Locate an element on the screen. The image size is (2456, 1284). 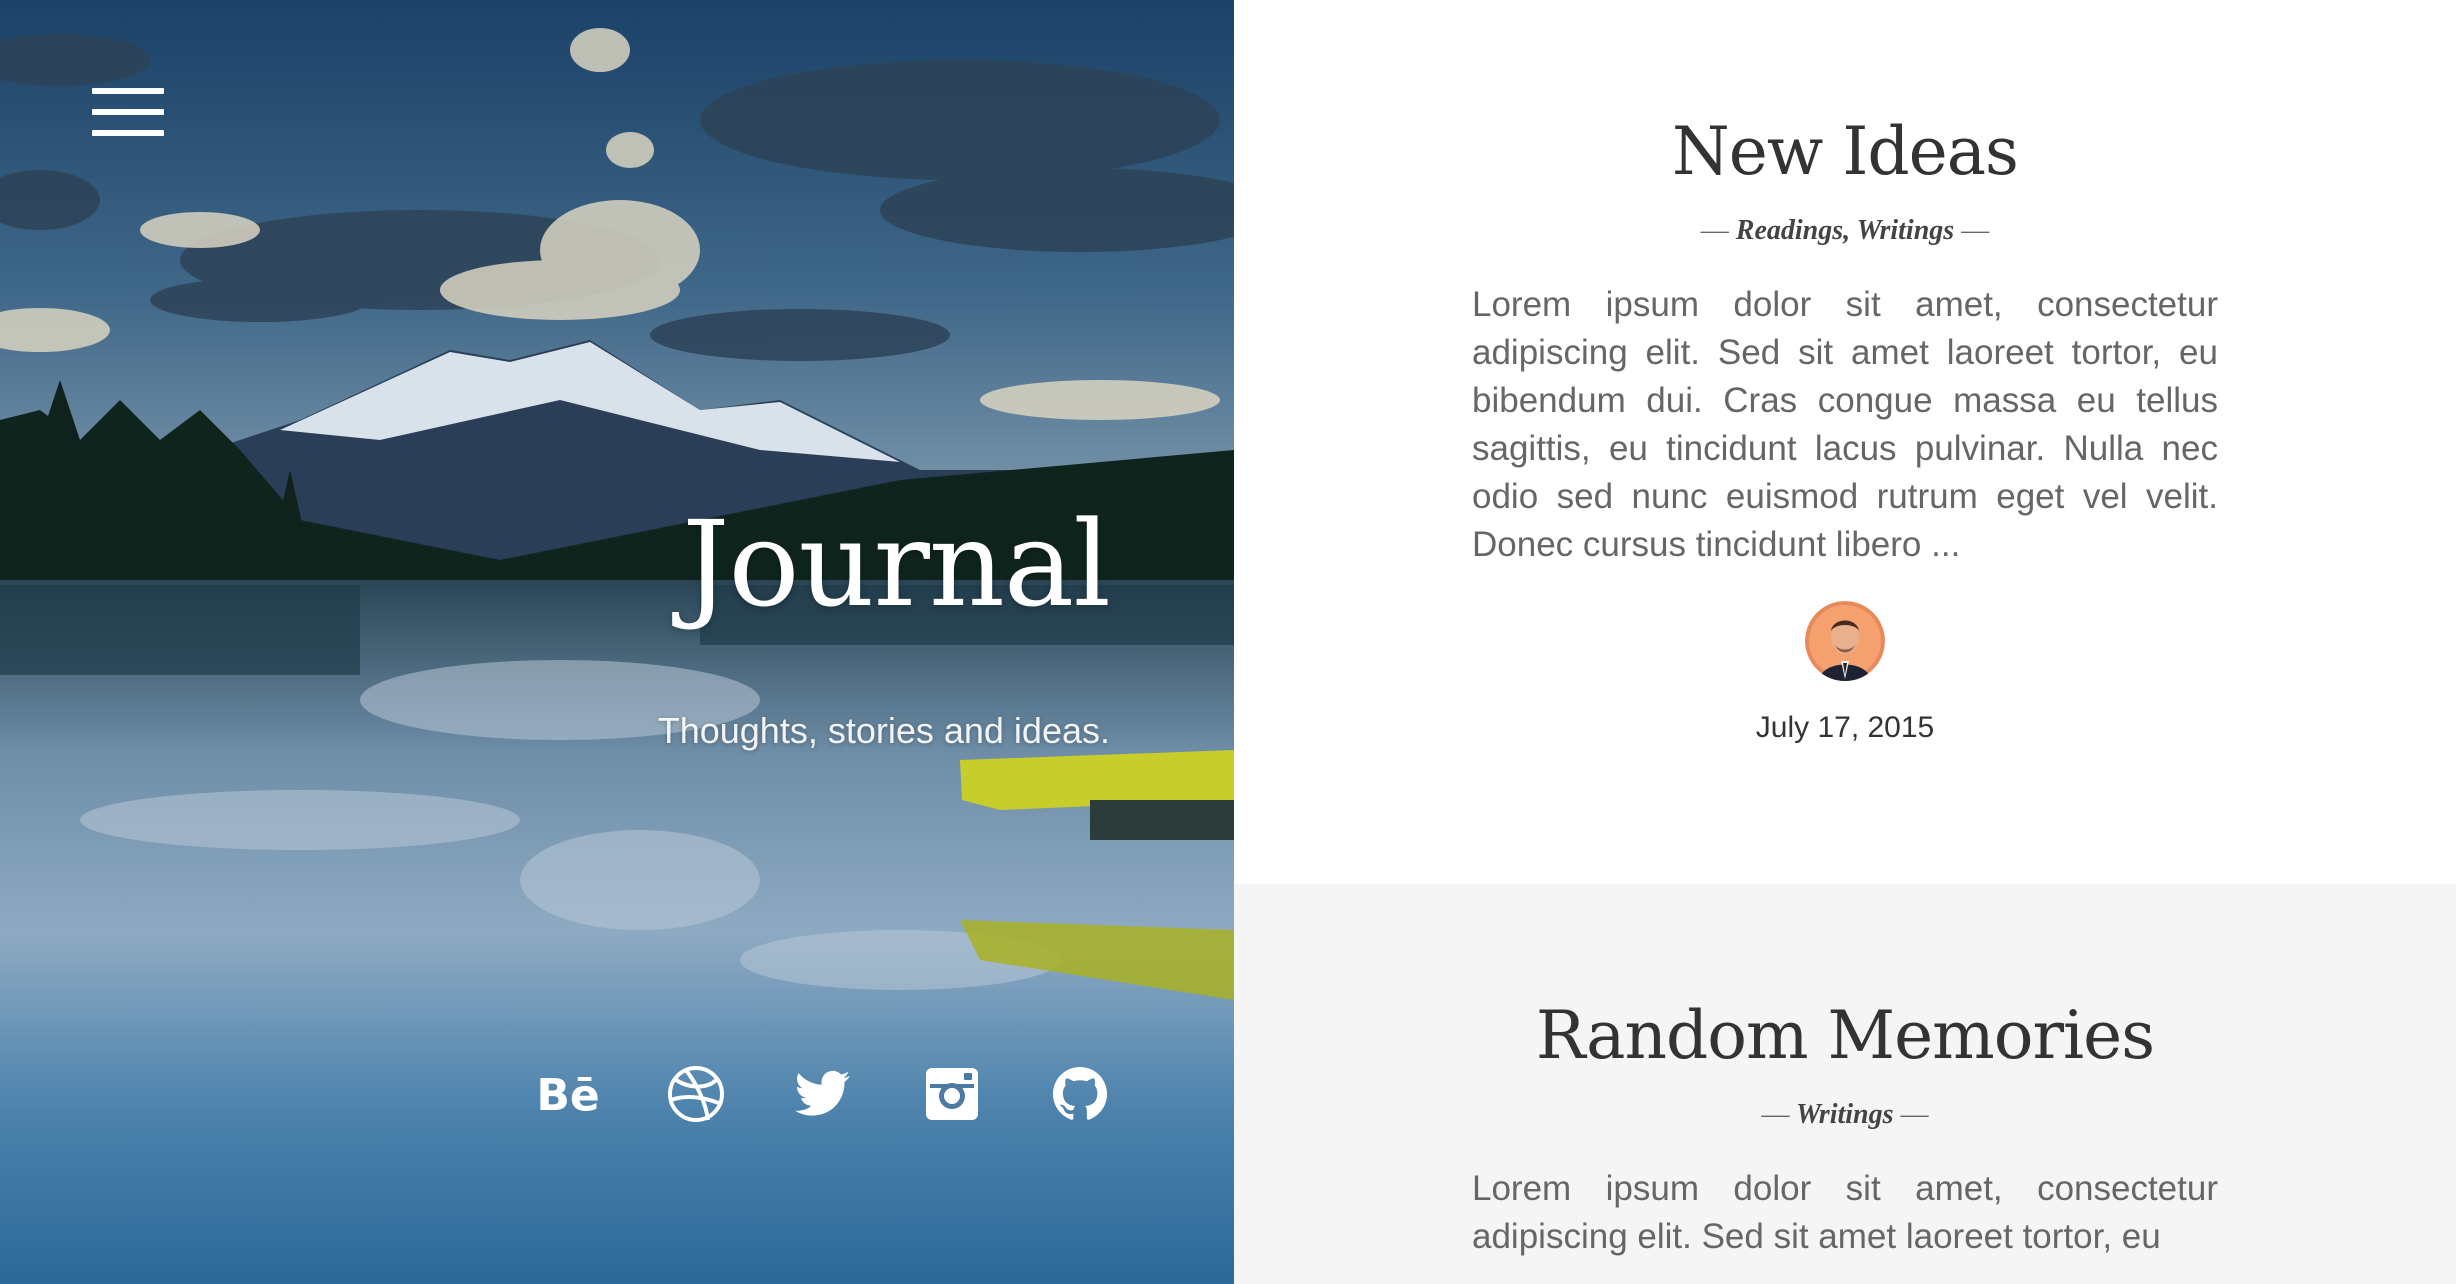
behance-icon: Bē is located at coordinates (568, 1094).